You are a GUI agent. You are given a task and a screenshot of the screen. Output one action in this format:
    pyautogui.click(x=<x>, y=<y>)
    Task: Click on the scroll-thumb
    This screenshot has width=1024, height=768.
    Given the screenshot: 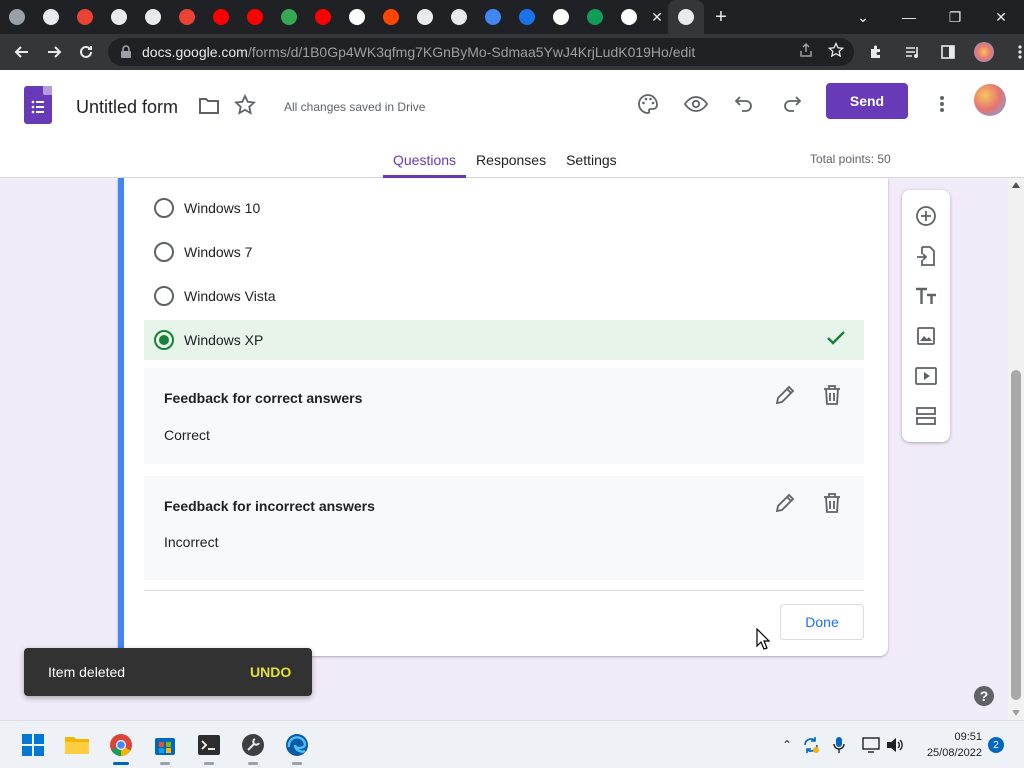 What is the action you would take?
    pyautogui.click(x=1016, y=535)
    